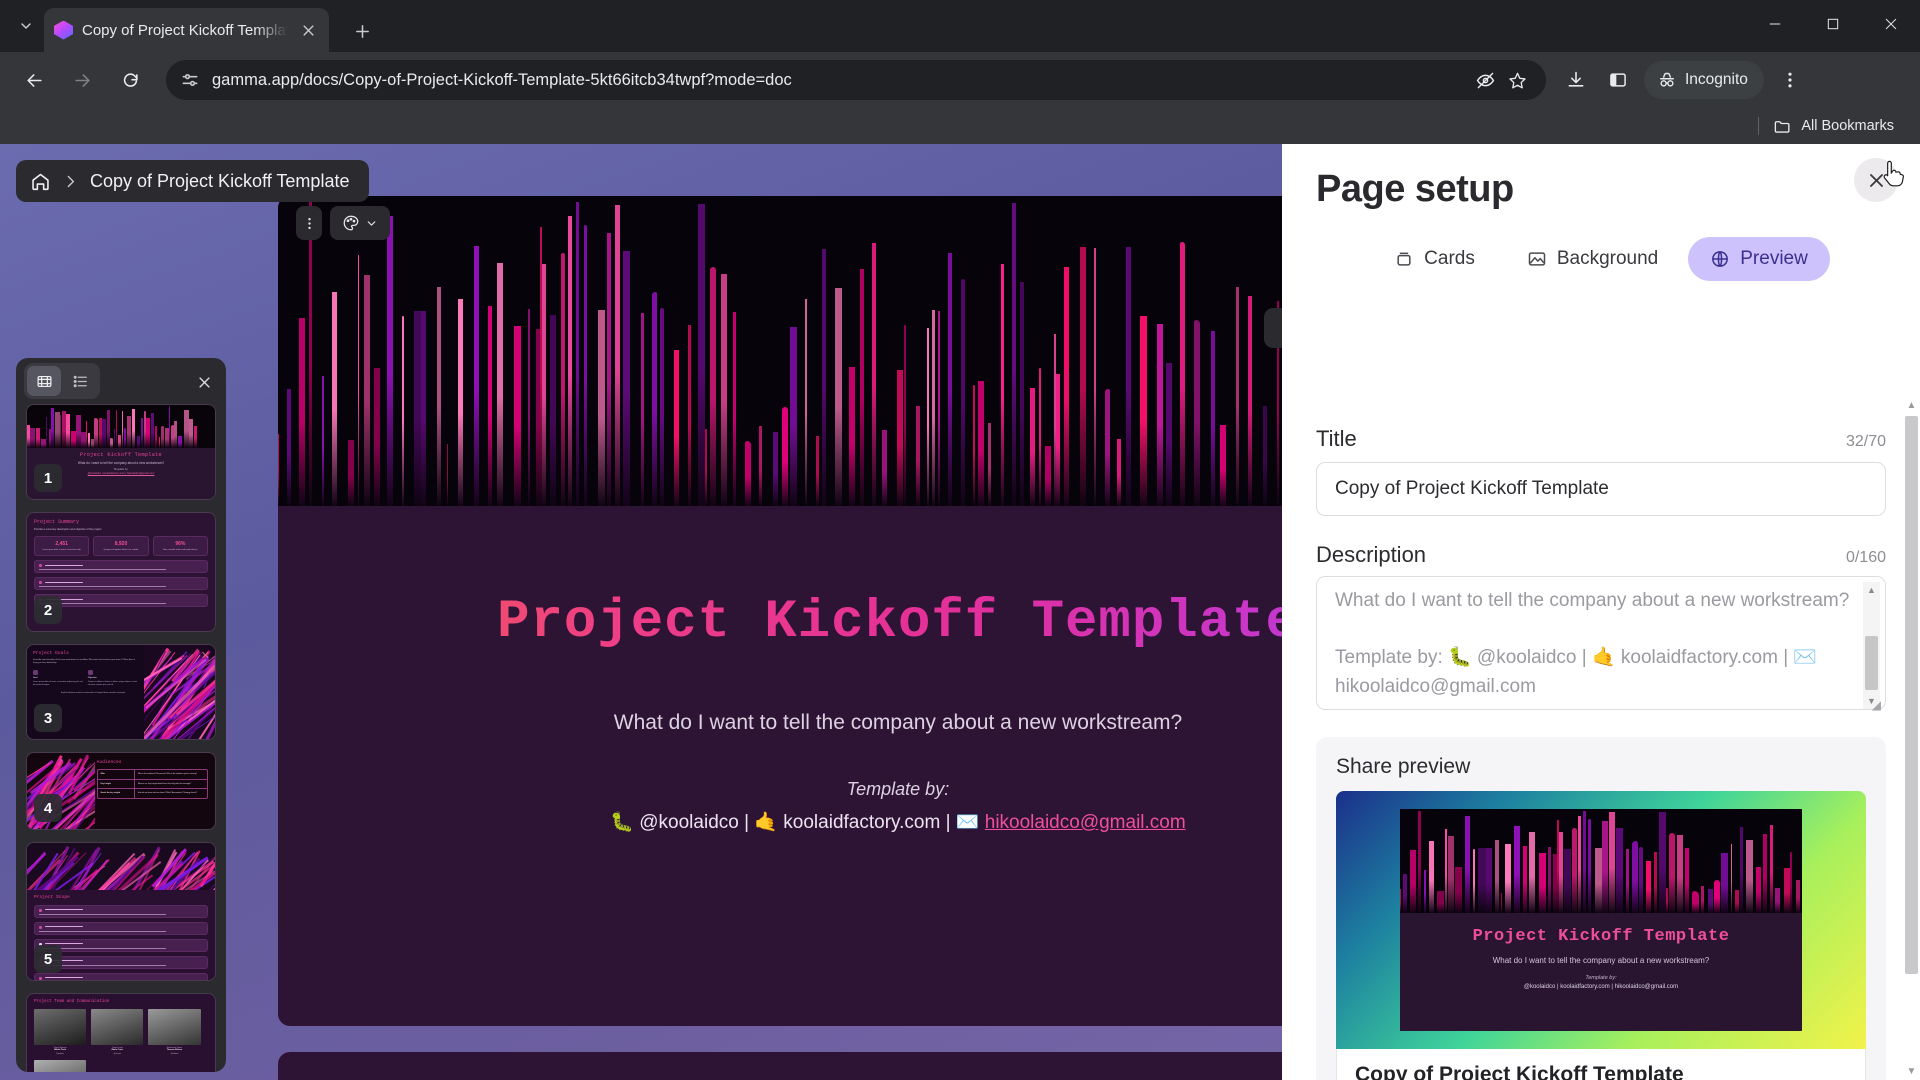 The height and width of the screenshot is (1080, 1920). Describe the element at coordinates (121, 381) in the screenshot. I see `thumbnails-toolbar` at that location.